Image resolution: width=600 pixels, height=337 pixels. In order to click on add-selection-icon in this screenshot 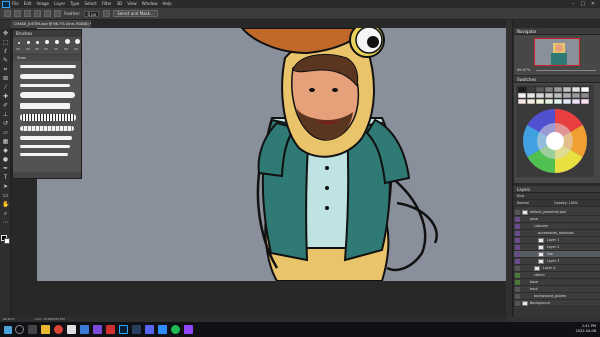, I will do `click(37, 13)`.